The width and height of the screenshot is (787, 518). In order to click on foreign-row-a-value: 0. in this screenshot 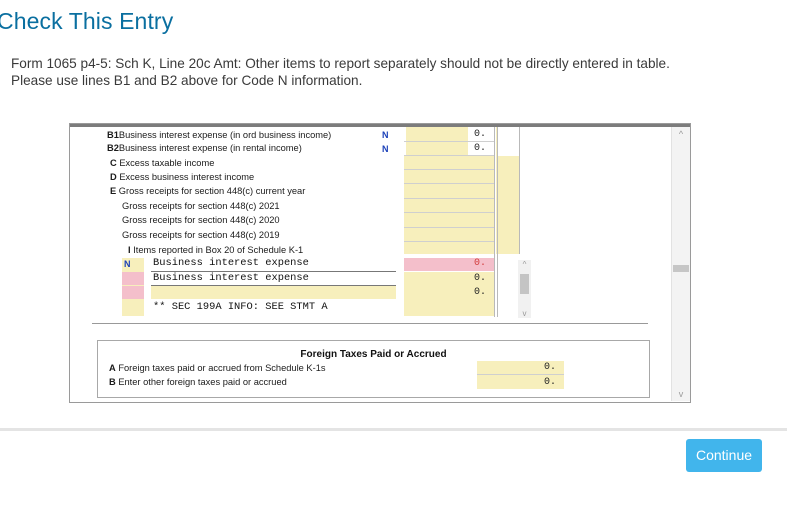, I will do `click(527, 367)`.